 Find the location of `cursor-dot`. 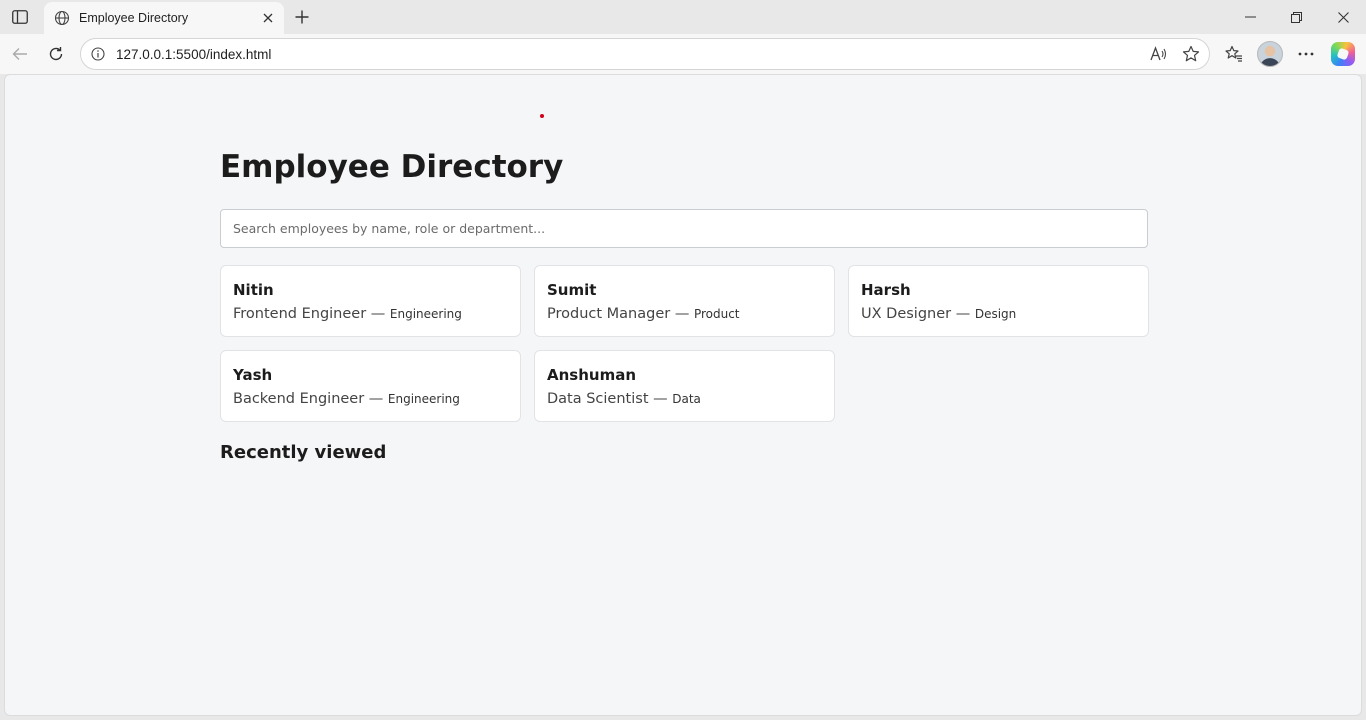

cursor-dot is located at coordinates (542, 116).